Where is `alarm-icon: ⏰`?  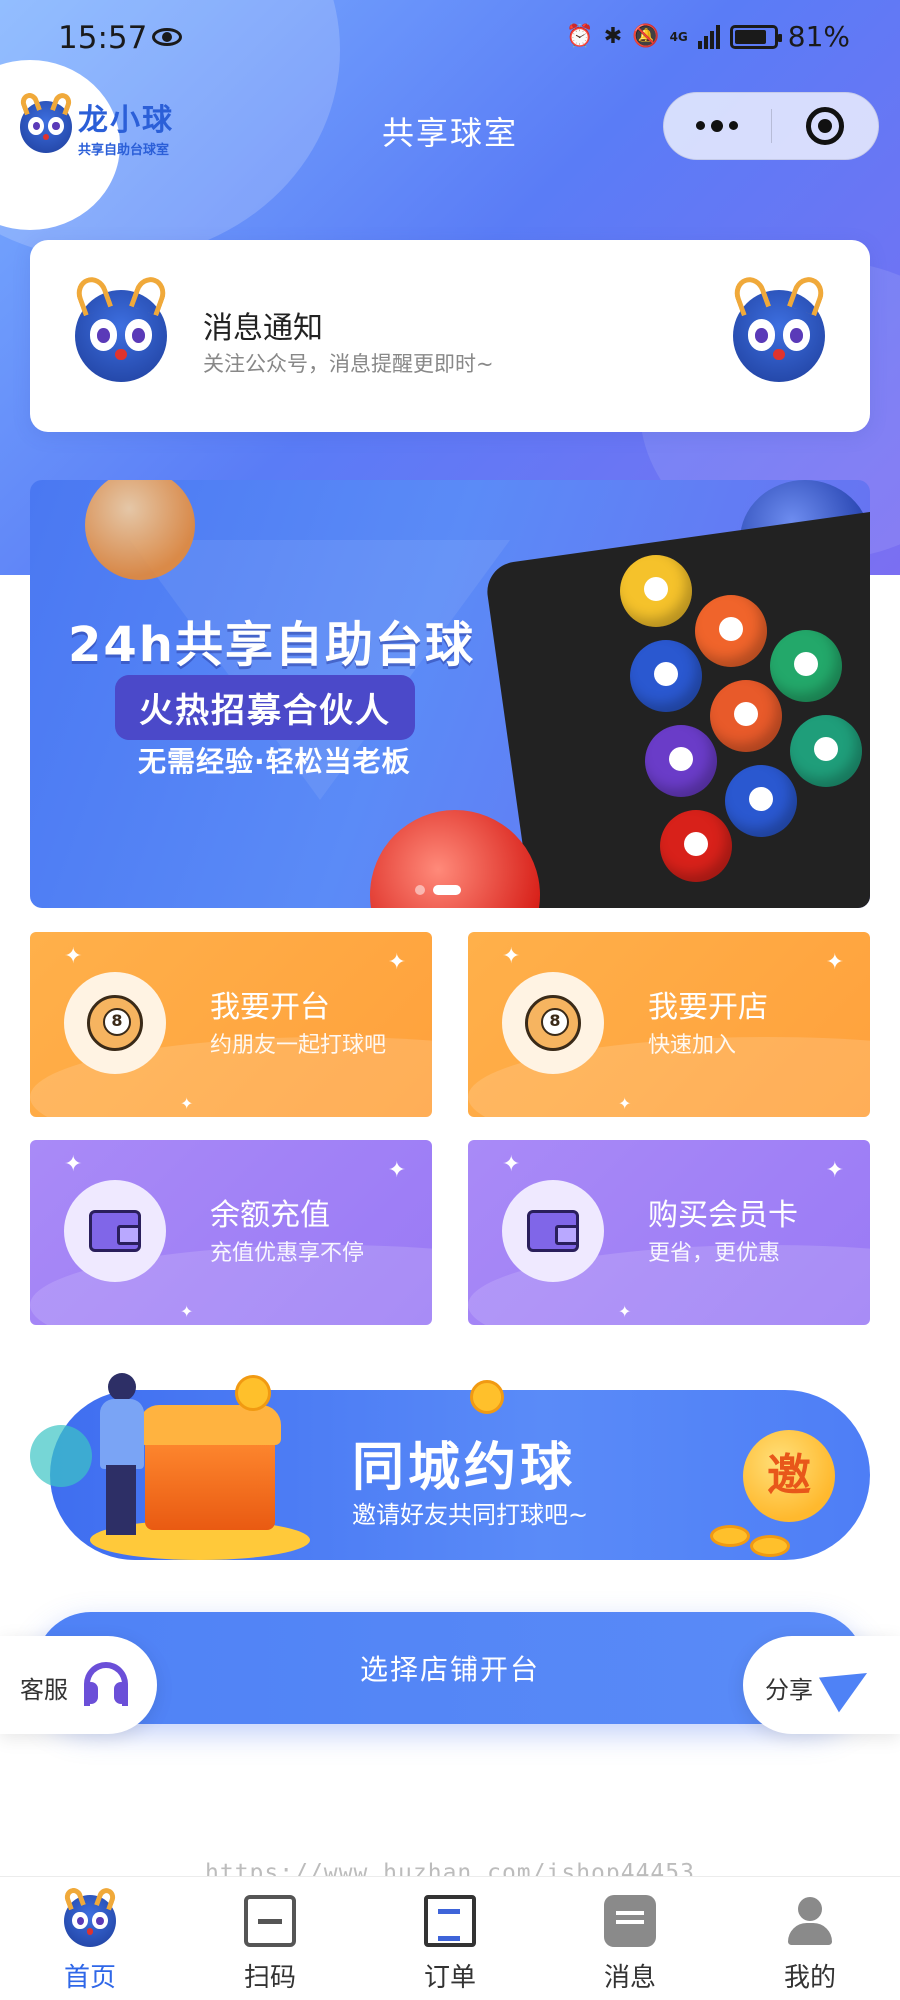 alarm-icon: ⏰ is located at coordinates (580, 36).